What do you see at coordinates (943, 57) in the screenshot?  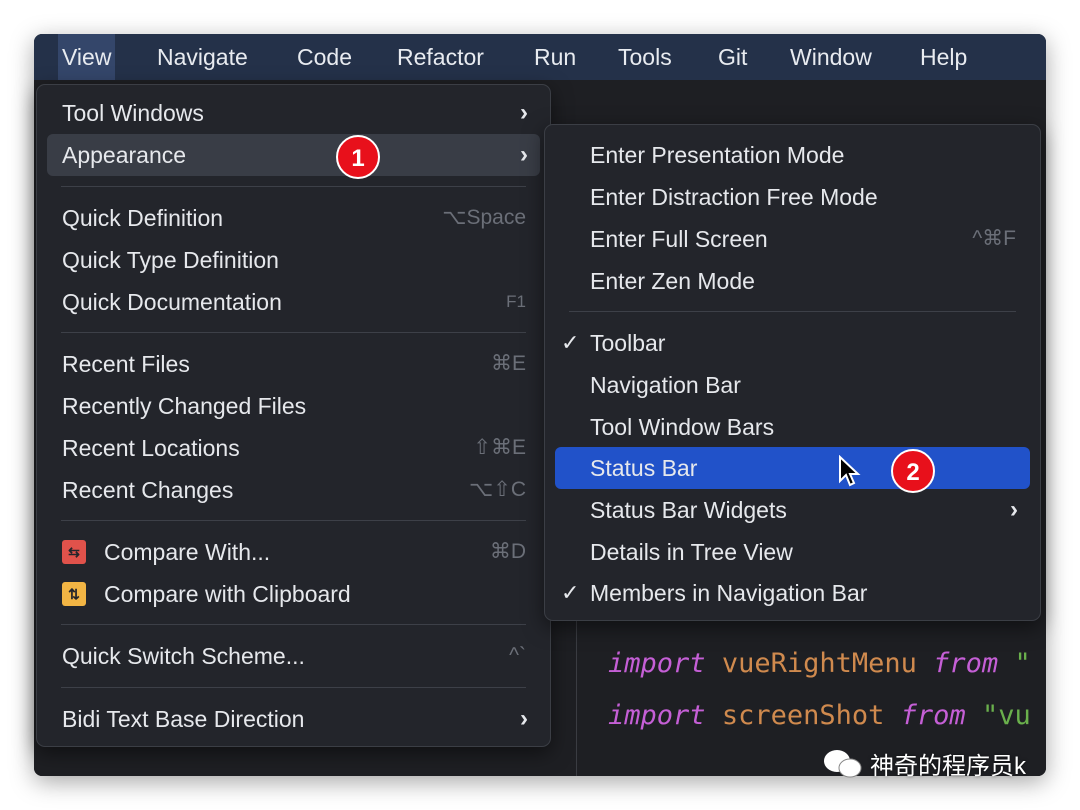 I see `menu-help: Help` at bounding box center [943, 57].